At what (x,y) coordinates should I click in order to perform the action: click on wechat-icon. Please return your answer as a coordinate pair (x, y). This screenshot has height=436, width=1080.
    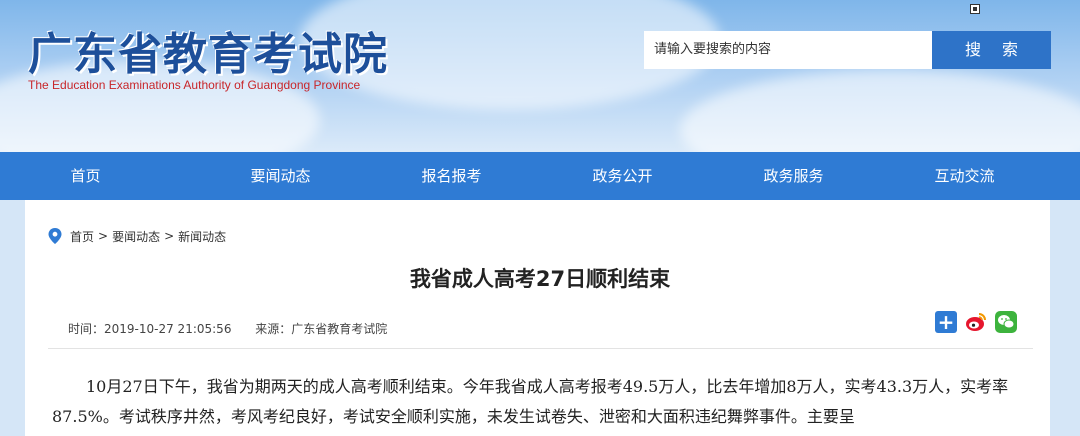
    Looking at the image, I should click on (1006, 322).